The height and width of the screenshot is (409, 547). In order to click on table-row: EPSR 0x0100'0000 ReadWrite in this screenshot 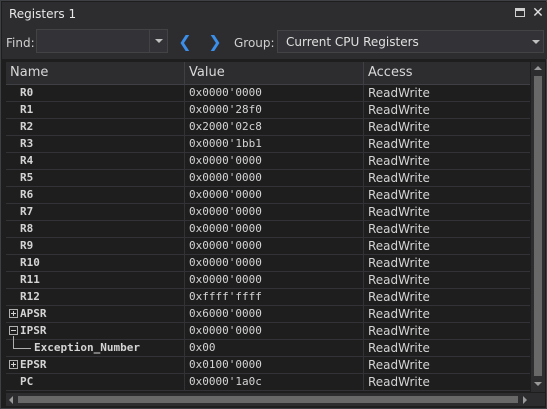, I will do `click(268, 365)`.